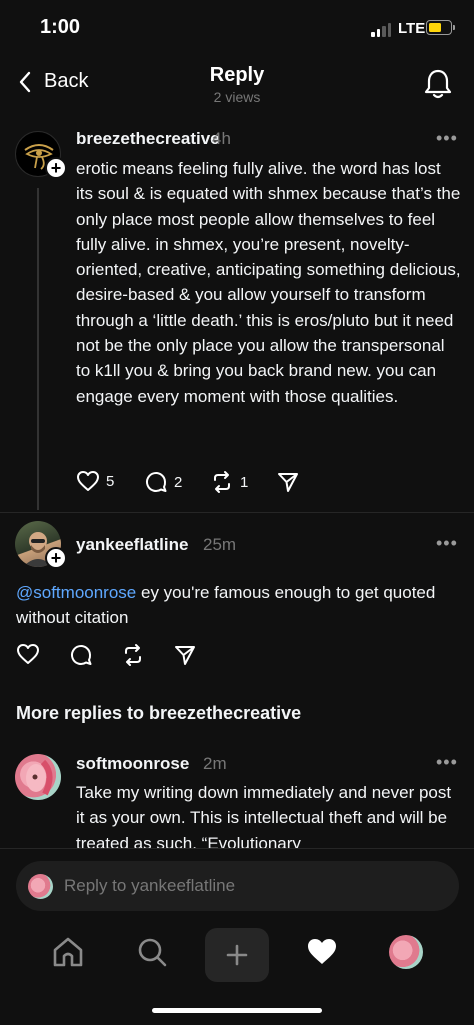 This screenshot has width=474, height=1025. Describe the element at coordinates (237, 1010) in the screenshot. I see `home-indicator` at that location.